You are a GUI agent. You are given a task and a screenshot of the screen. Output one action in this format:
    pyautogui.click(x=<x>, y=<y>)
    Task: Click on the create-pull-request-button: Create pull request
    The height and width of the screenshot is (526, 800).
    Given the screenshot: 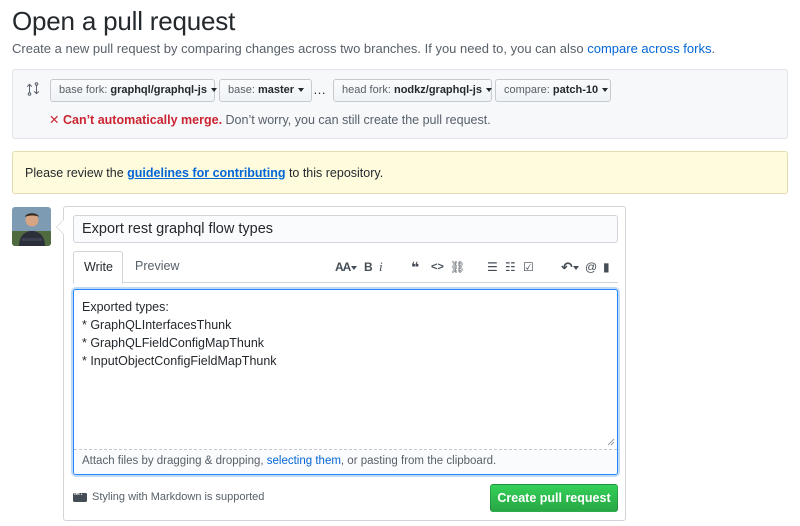 What is the action you would take?
    pyautogui.click(x=554, y=498)
    